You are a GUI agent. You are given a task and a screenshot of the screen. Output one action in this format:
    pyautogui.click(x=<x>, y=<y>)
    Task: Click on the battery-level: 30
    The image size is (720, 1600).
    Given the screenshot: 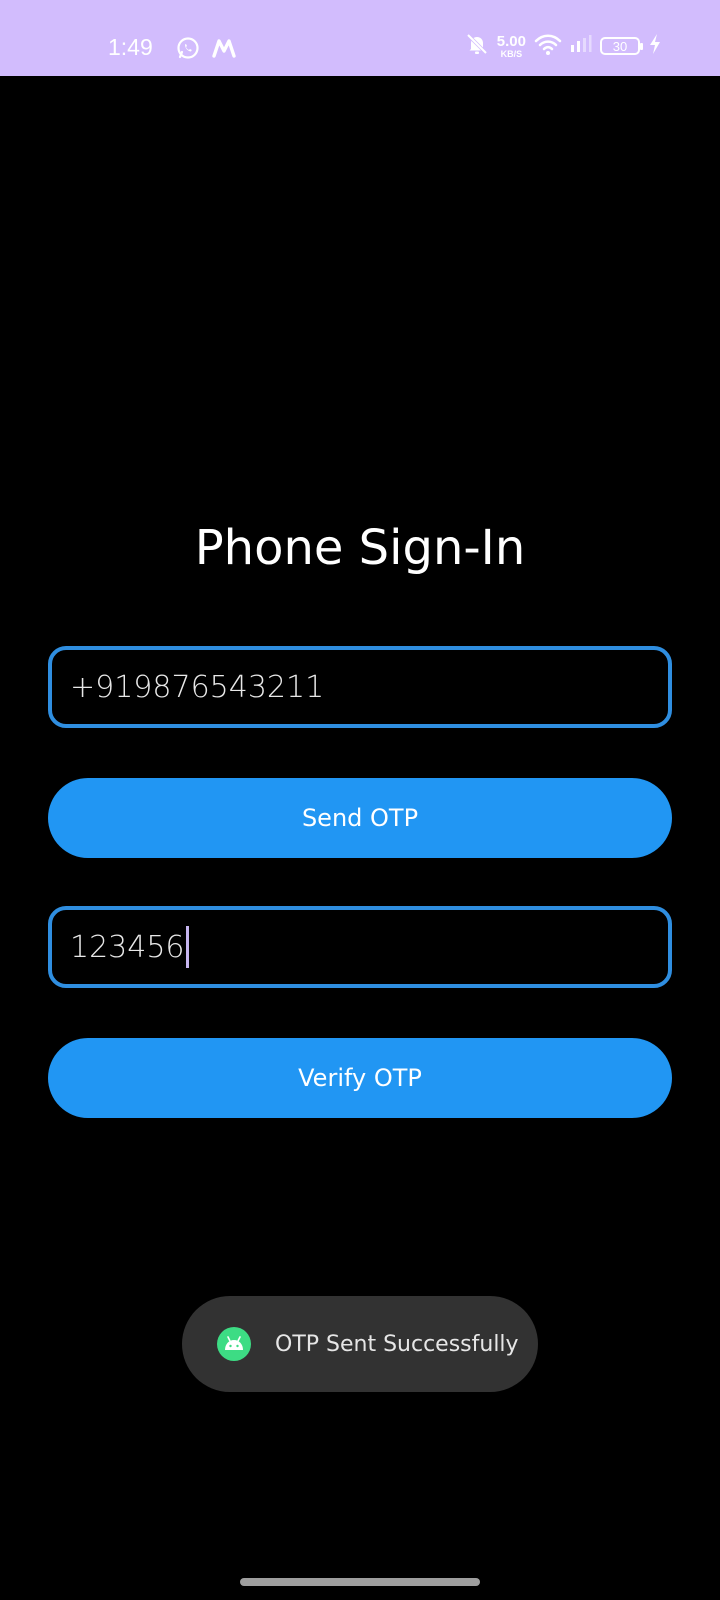 What is the action you would take?
    pyautogui.click(x=620, y=46)
    